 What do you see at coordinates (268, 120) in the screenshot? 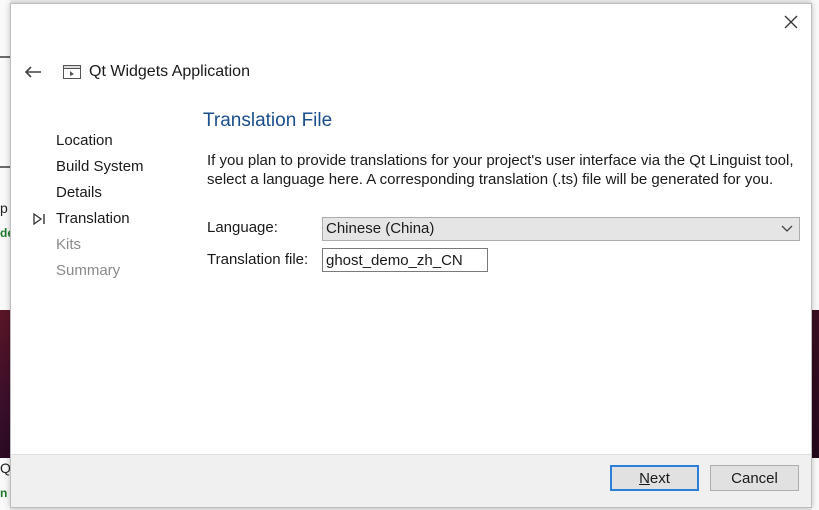
I see `page-title: Translation File` at bounding box center [268, 120].